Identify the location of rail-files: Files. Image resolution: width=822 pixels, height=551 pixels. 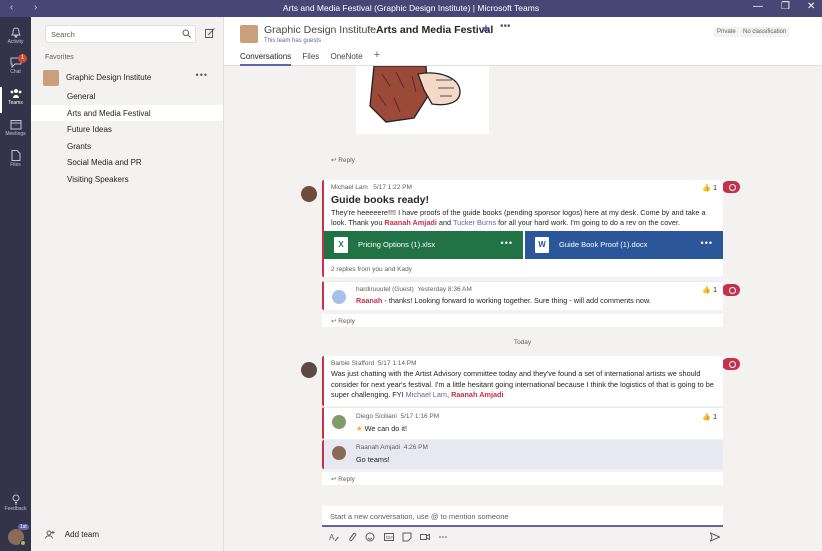
(15, 162).